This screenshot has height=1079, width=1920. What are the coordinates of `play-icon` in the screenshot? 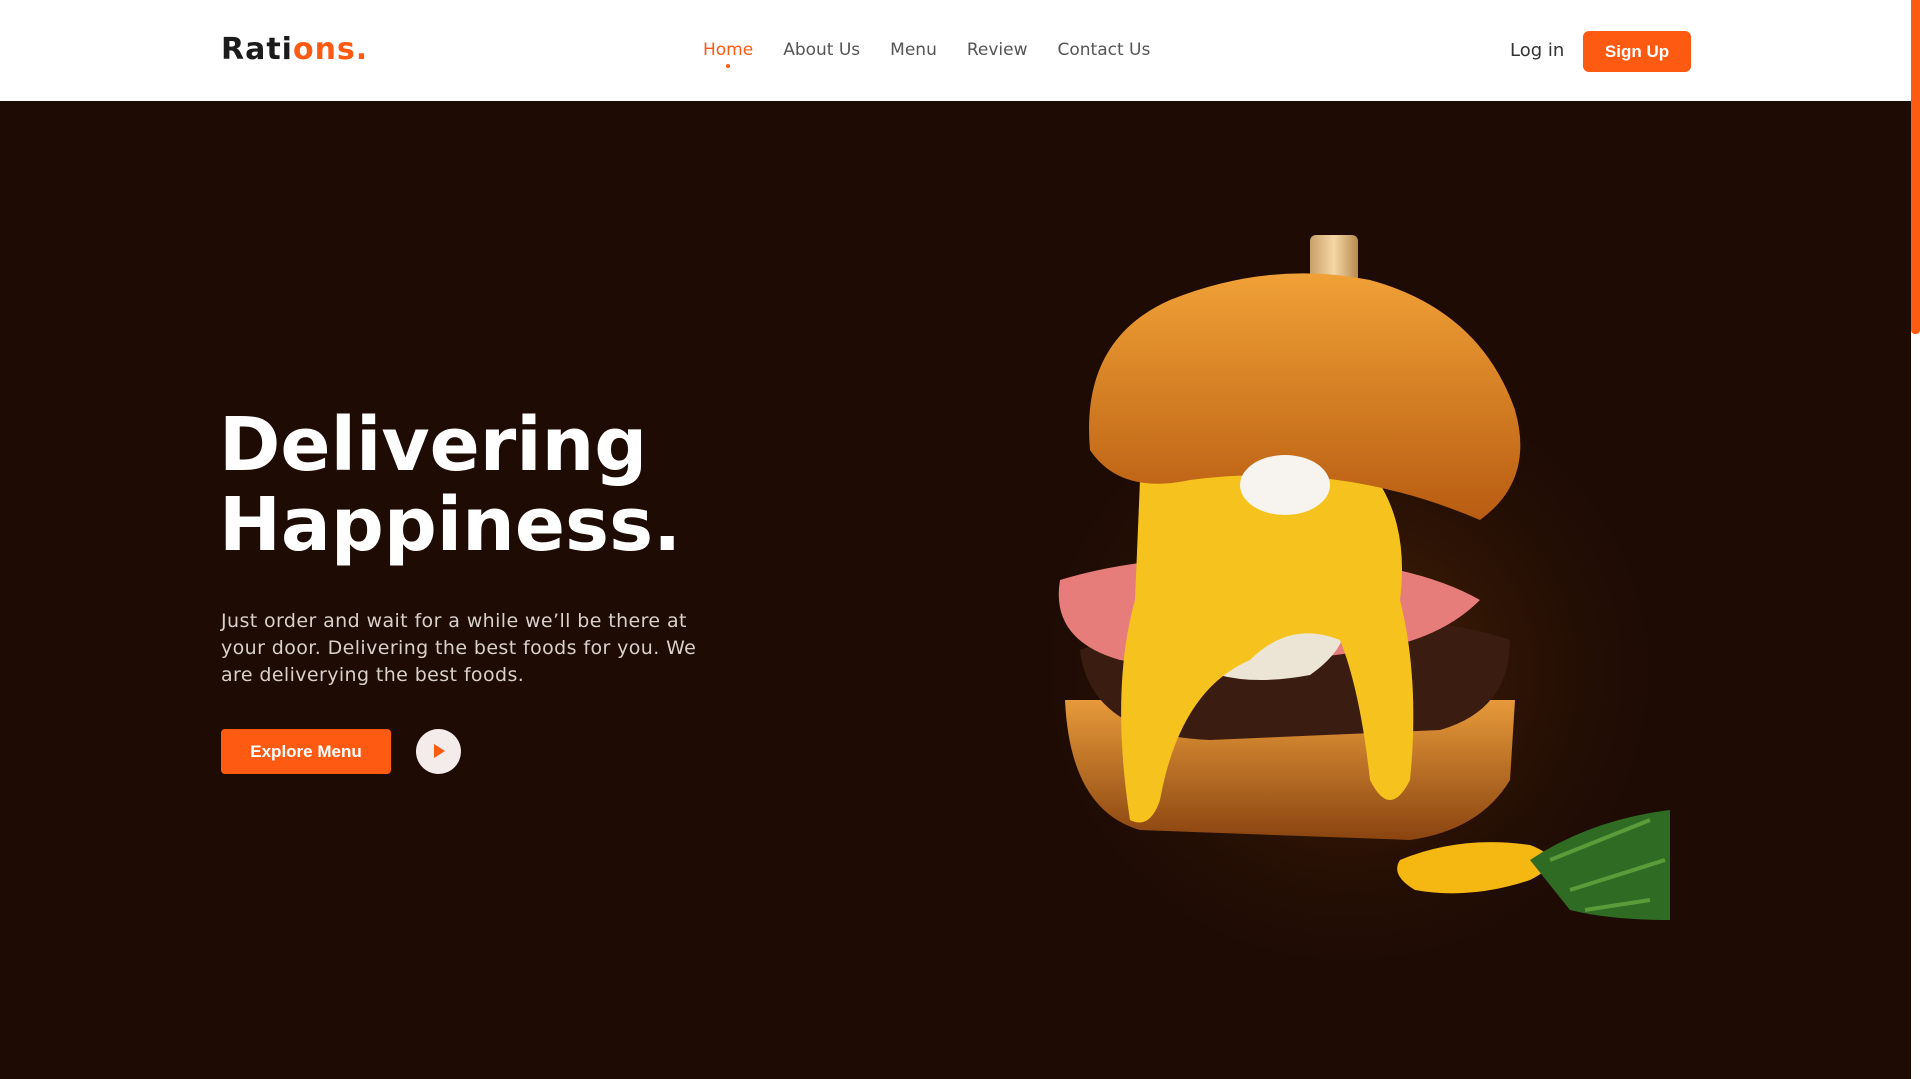 It's located at (439, 751).